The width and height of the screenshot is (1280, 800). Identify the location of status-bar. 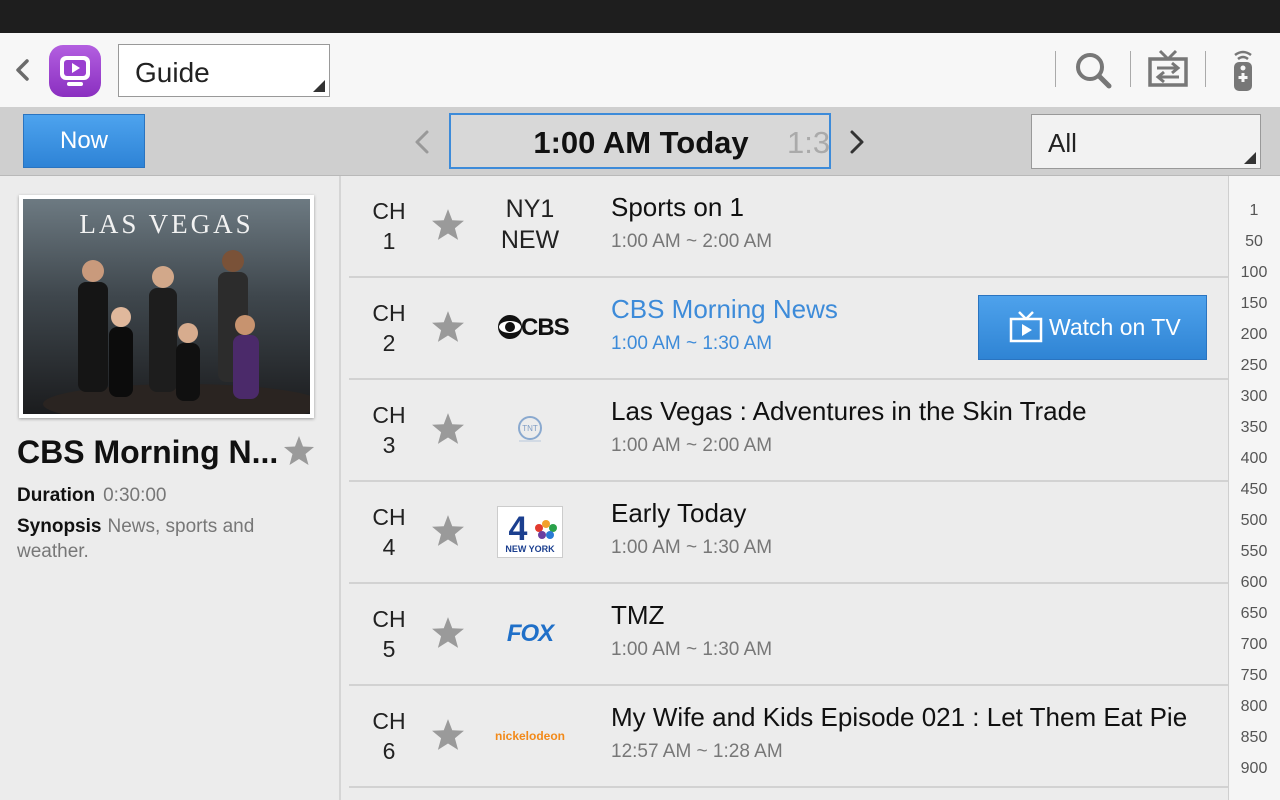
(640, 16).